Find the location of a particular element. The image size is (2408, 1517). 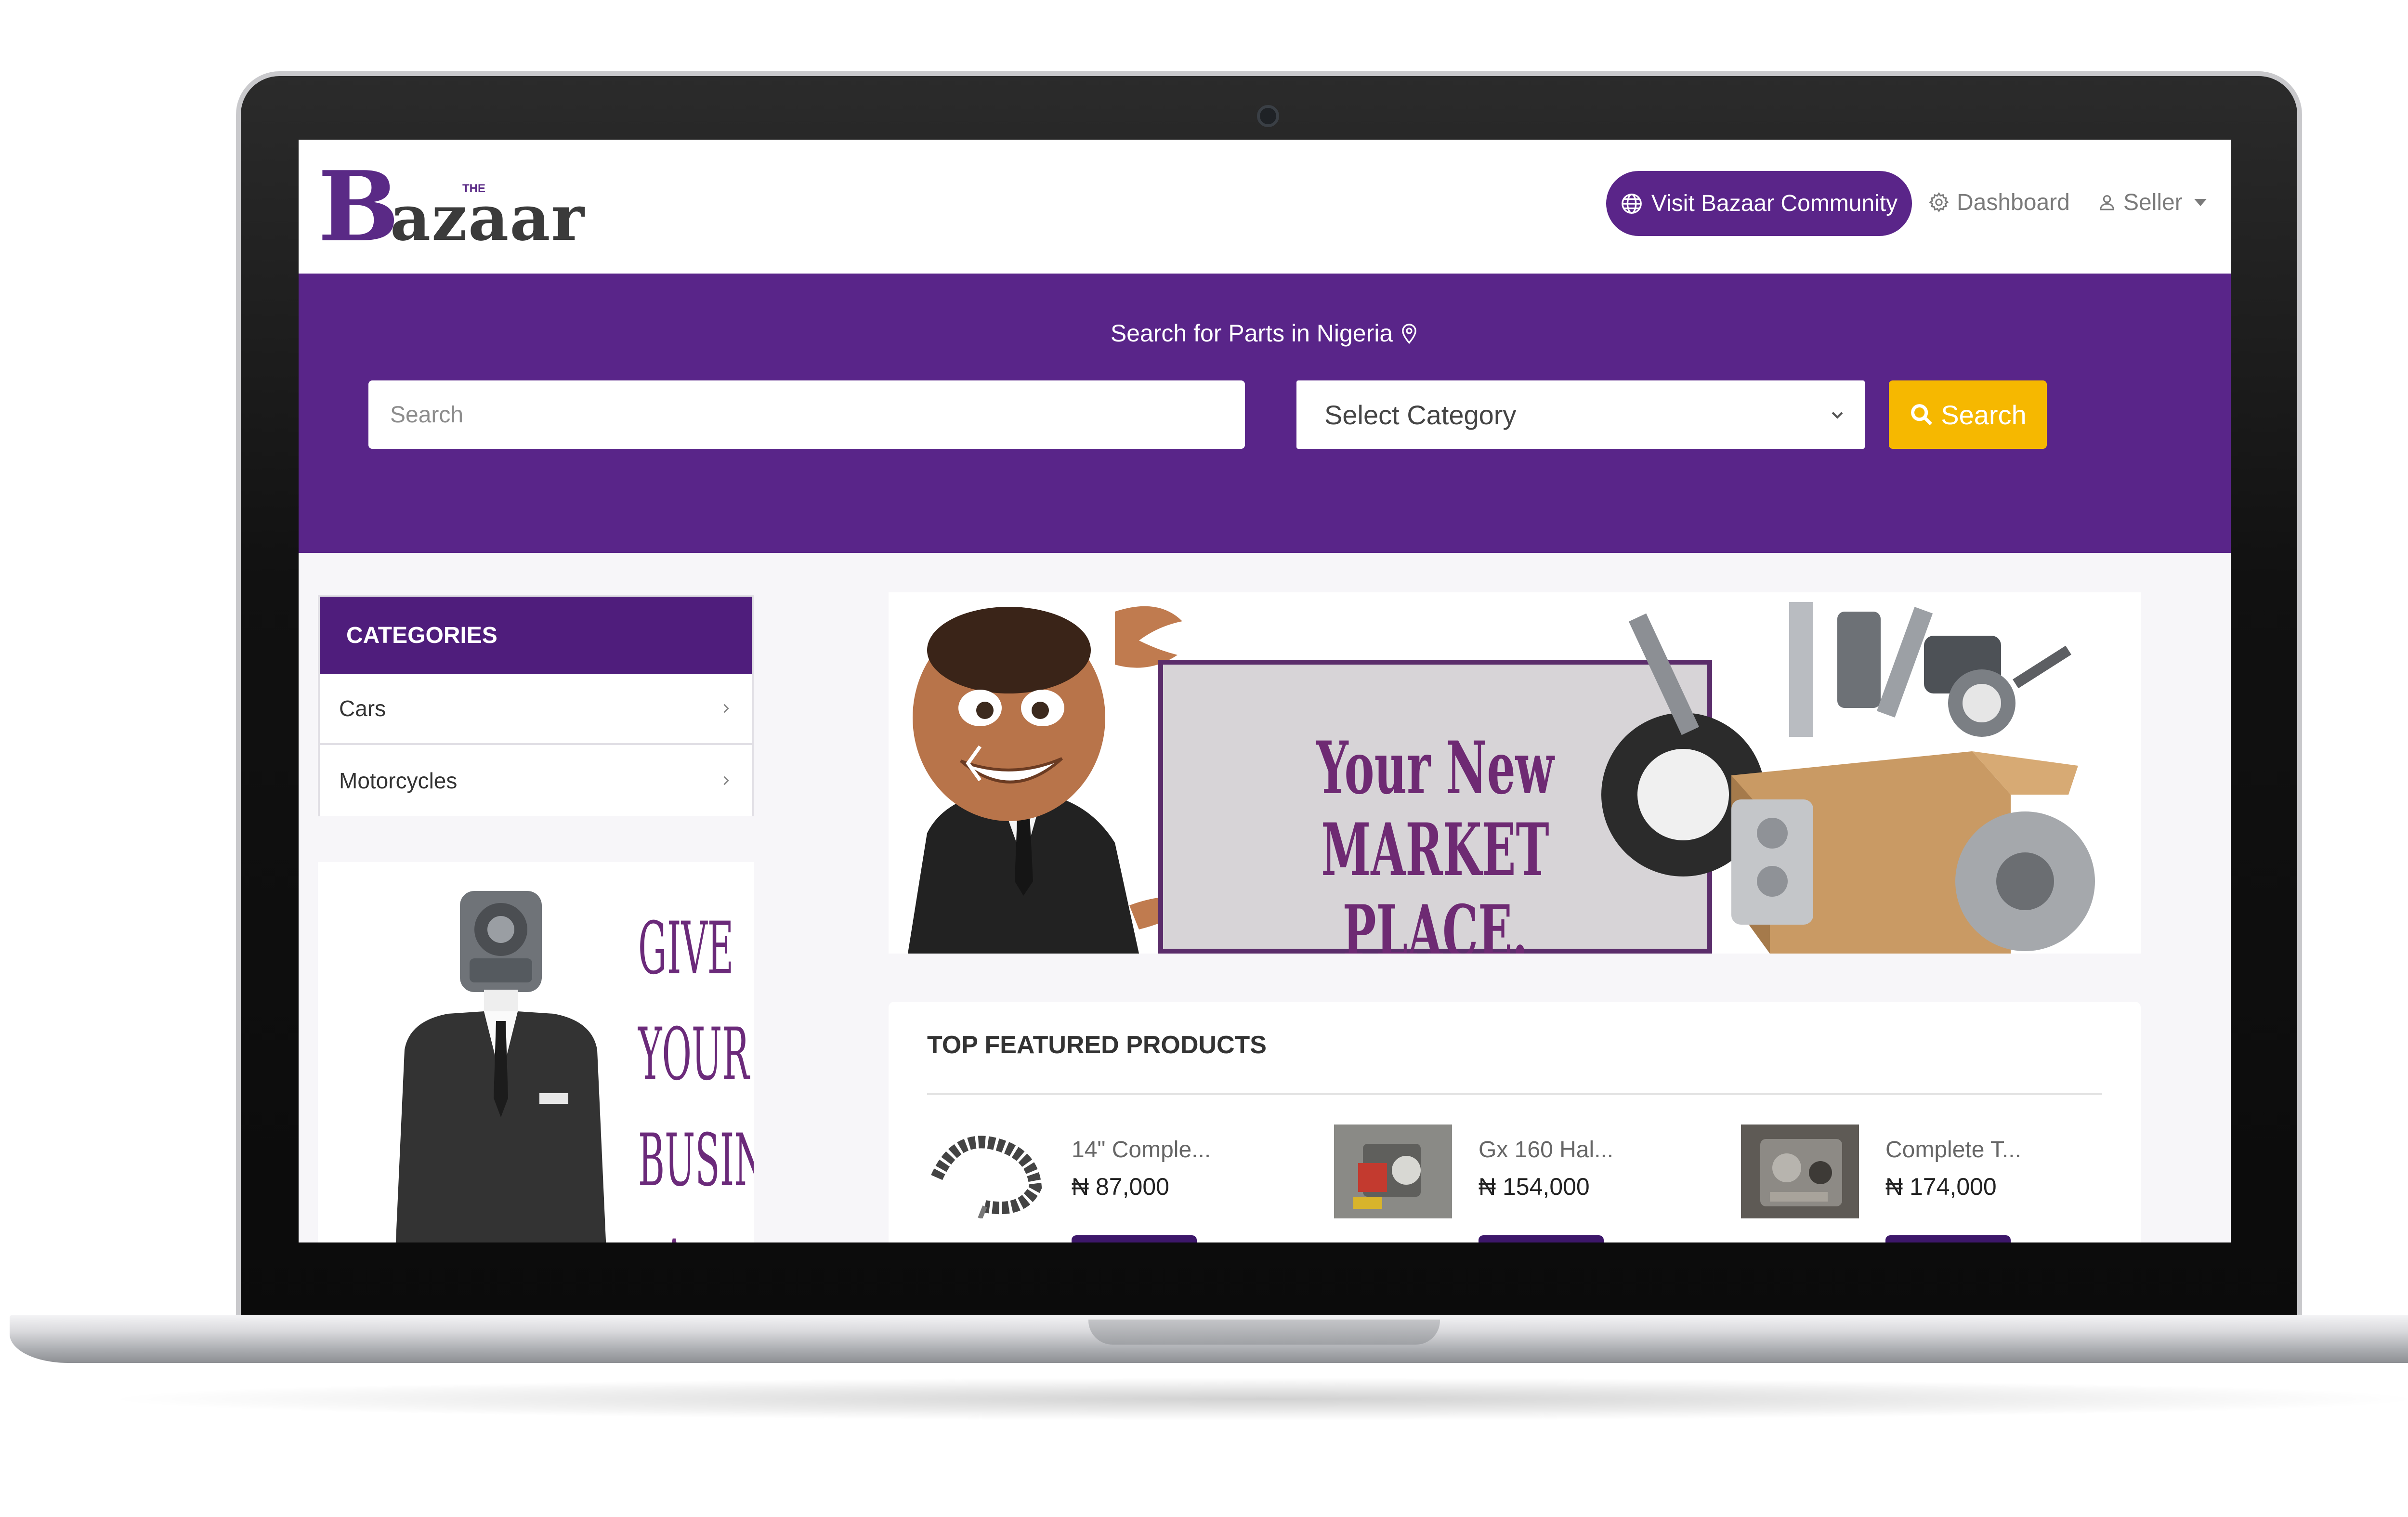

suit-engine-illustration is located at coordinates (500, 1066).